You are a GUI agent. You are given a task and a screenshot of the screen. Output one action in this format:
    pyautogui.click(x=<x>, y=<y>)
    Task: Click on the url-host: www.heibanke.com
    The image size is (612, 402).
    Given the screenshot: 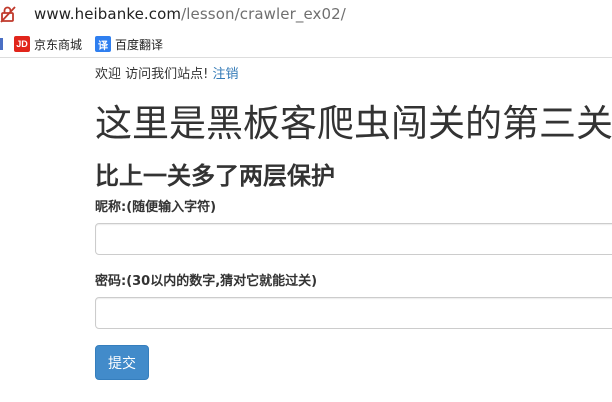 What is the action you would take?
    pyautogui.click(x=108, y=14)
    